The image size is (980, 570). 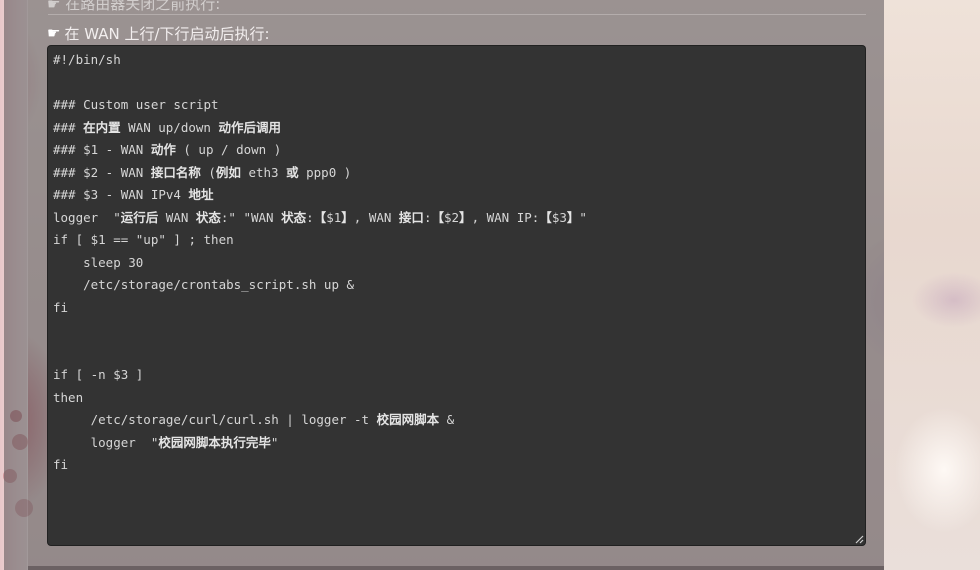 What do you see at coordinates (167, 149) in the screenshot?
I see `code-line: ### $1 - WAN 动作 ( up / down )` at bounding box center [167, 149].